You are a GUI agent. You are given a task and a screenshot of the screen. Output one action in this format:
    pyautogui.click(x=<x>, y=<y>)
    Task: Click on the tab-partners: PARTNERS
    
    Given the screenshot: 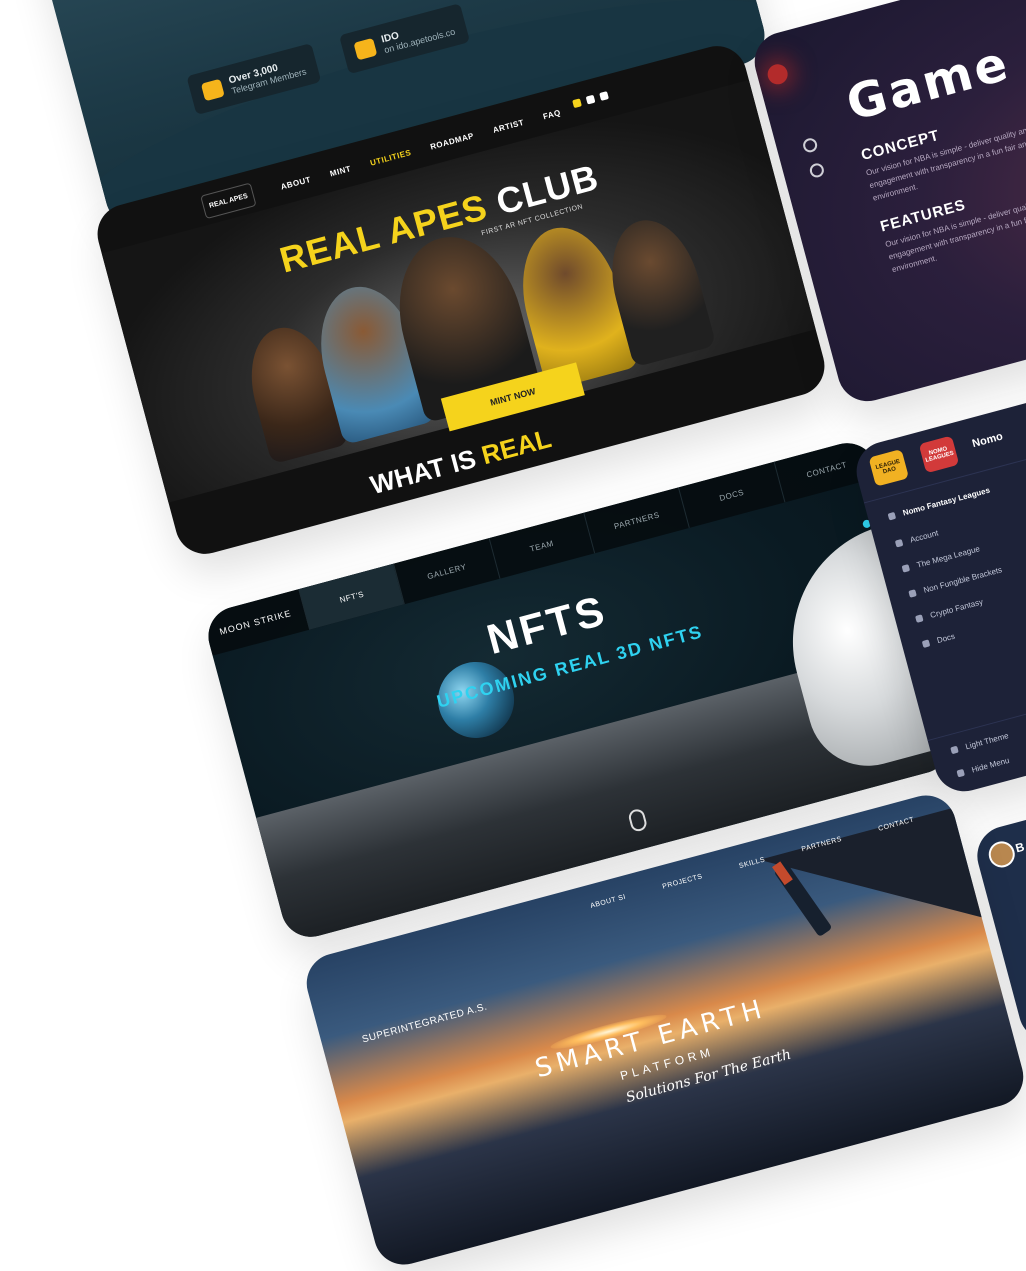 What is the action you would take?
    pyautogui.click(x=636, y=520)
    